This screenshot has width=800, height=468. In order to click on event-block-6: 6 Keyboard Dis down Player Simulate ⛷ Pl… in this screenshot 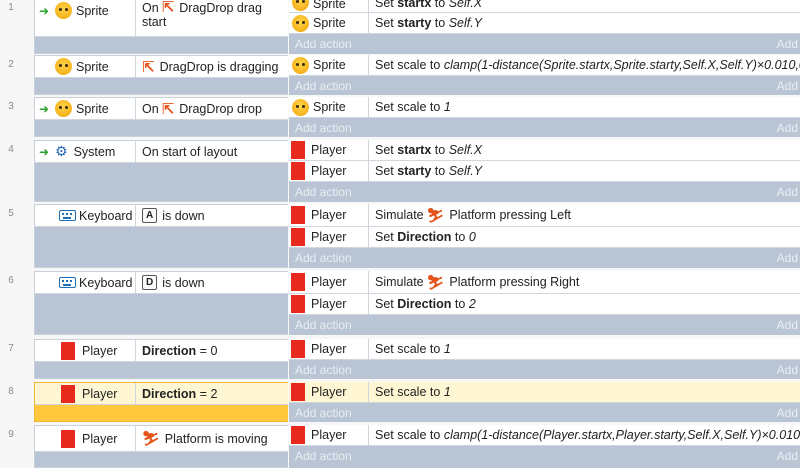, I will do `click(400, 303)`.